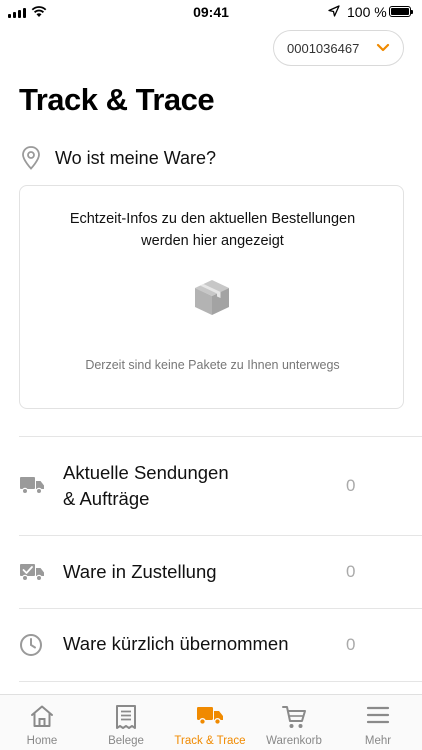  What do you see at coordinates (126, 717) in the screenshot?
I see `receipt-icon` at bounding box center [126, 717].